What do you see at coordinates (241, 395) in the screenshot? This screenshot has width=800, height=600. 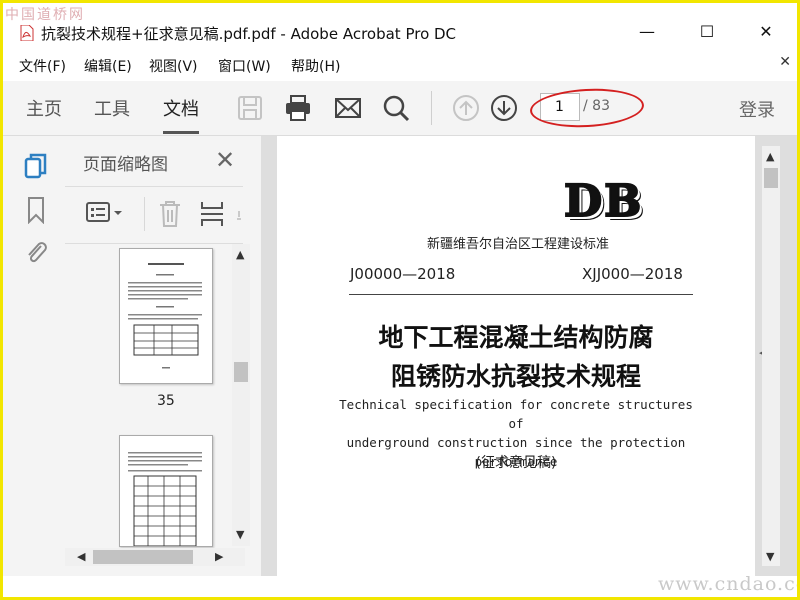 I see `thumbnail-vertical-scrollbar: ▲ ▼` at bounding box center [241, 395].